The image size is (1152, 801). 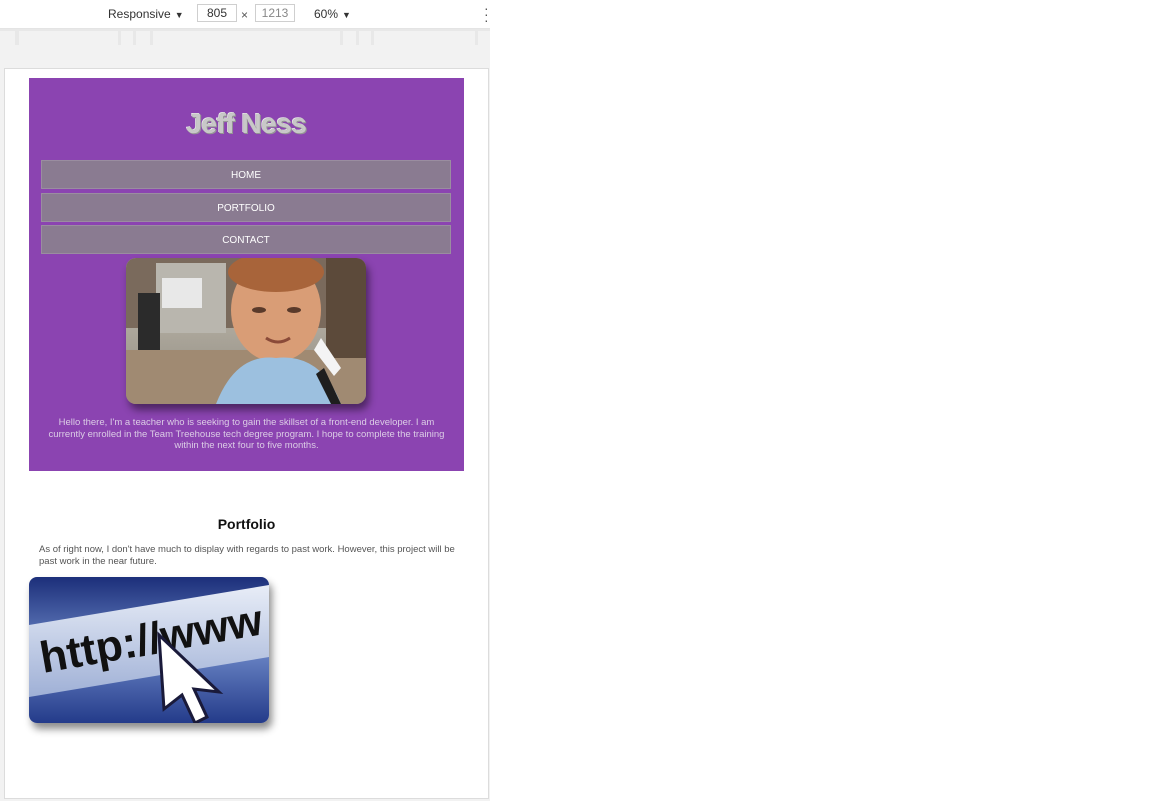 I want to click on zoom-label: 60%, so click(x=326, y=14).